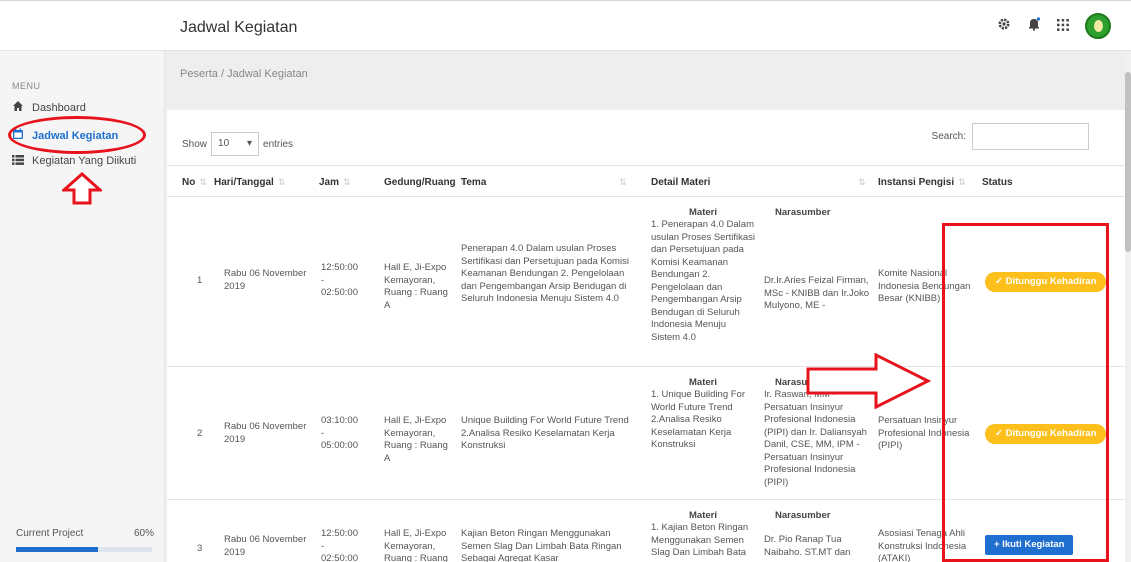 This screenshot has width=1131, height=562. Describe the element at coordinates (1128, 162) in the screenshot. I see `scroll-thumb` at that location.